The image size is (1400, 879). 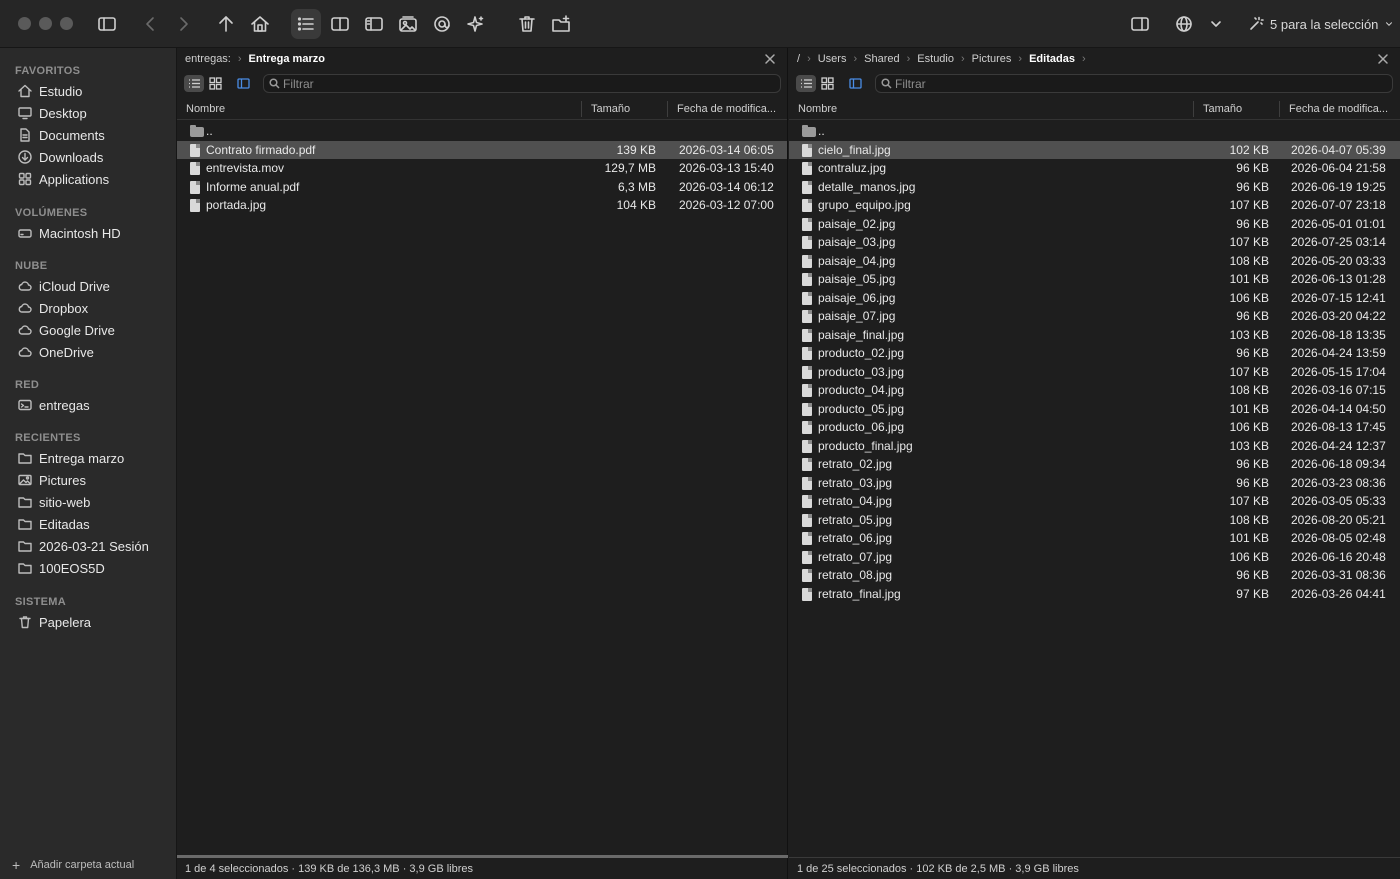 What do you see at coordinates (1094, 261) in the screenshot?
I see `table-row: paisaje_04.jpg 108 KB 2026-05-20 03:33` at bounding box center [1094, 261].